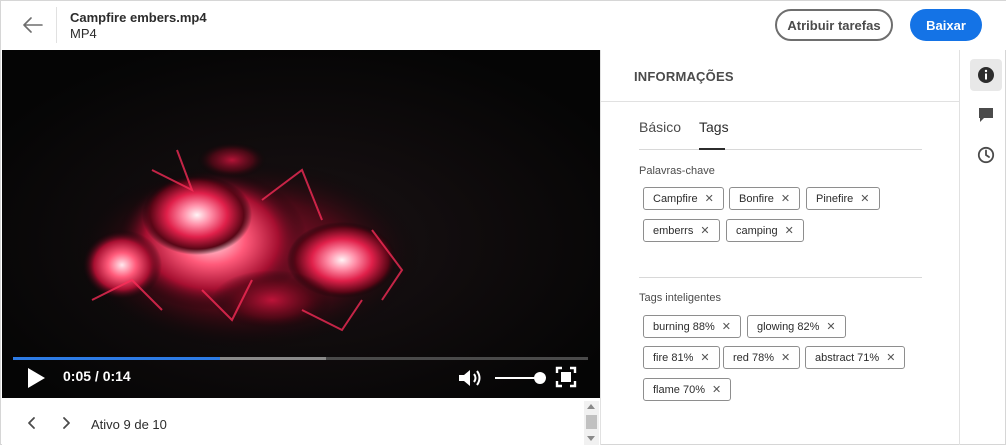 This screenshot has height=445, width=1006. What do you see at coordinates (56, 25) in the screenshot?
I see `header-divider` at bounding box center [56, 25].